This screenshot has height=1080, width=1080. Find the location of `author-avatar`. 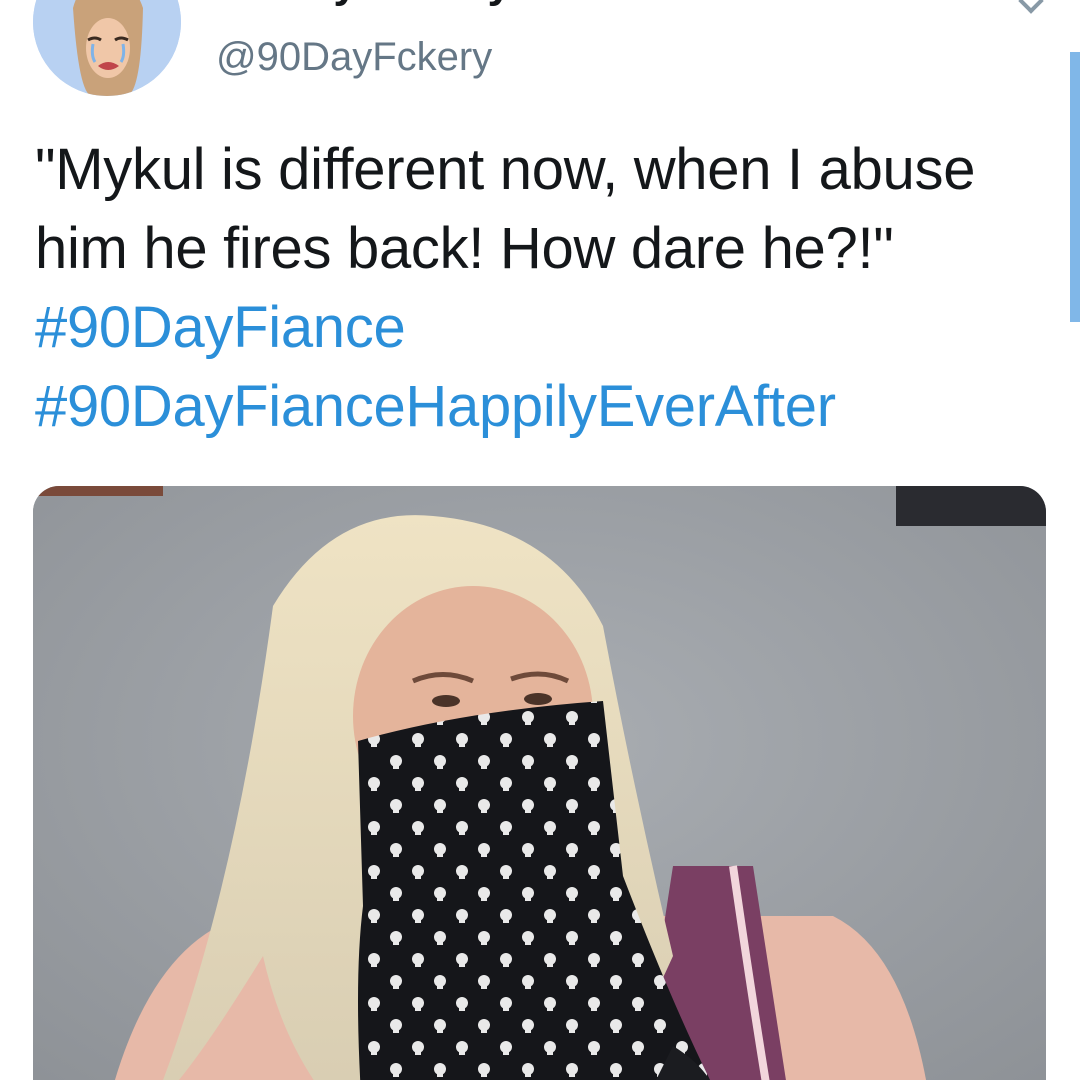

author-avatar is located at coordinates (107, 48).